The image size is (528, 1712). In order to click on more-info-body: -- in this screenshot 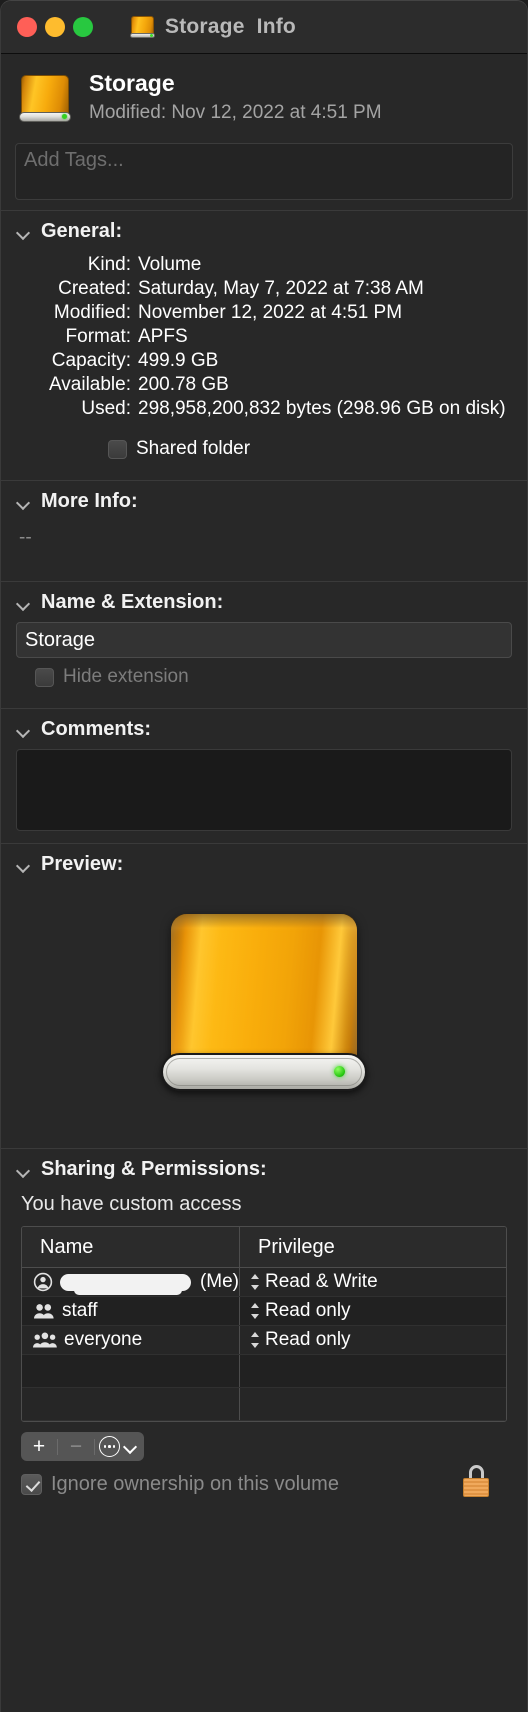, I will do `click(25, 537)`.